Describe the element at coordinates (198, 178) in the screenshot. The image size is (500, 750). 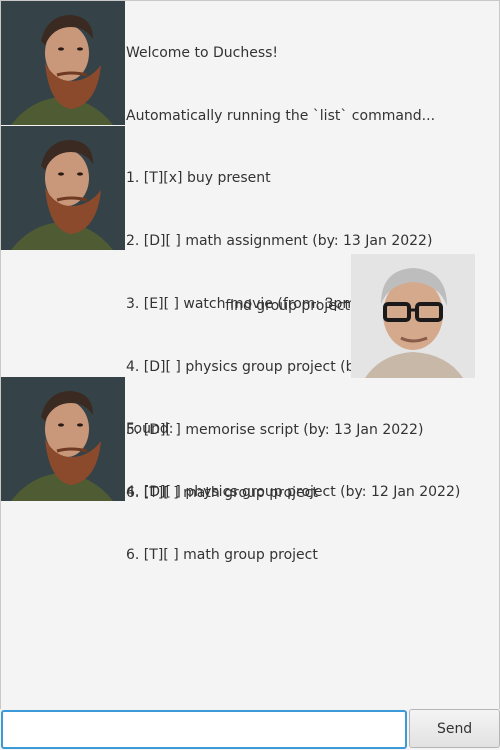
I see `task-list-item: 1. [T][x] buy present` at that location.